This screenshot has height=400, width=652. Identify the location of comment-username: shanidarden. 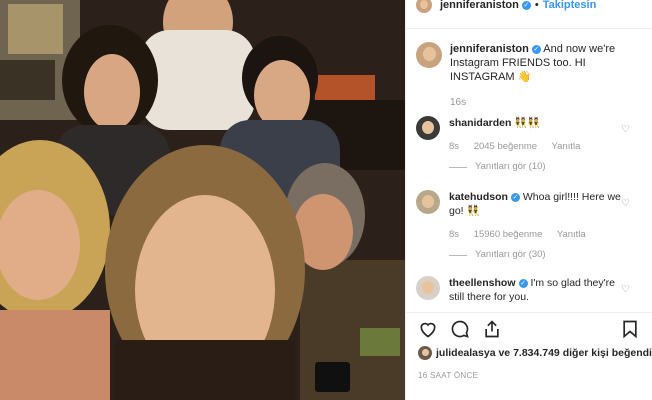
(480, 123).